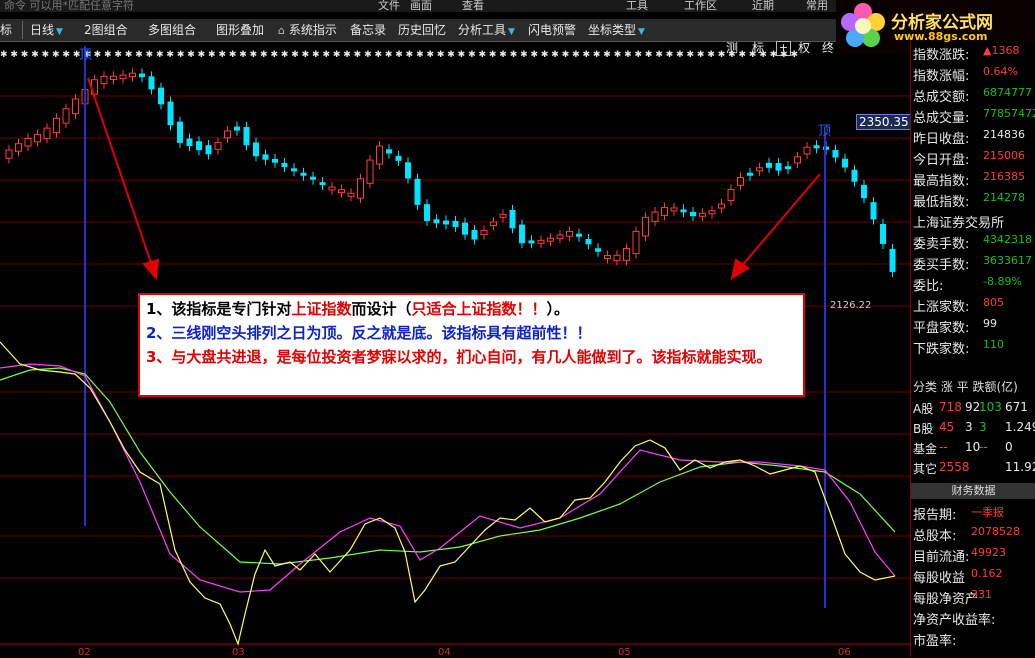 The image size is (1035, 658). What do you see at coordinates (817, 6) in the screenshot?
I see `menu-common: 常用` at bounding box center [817, 6].